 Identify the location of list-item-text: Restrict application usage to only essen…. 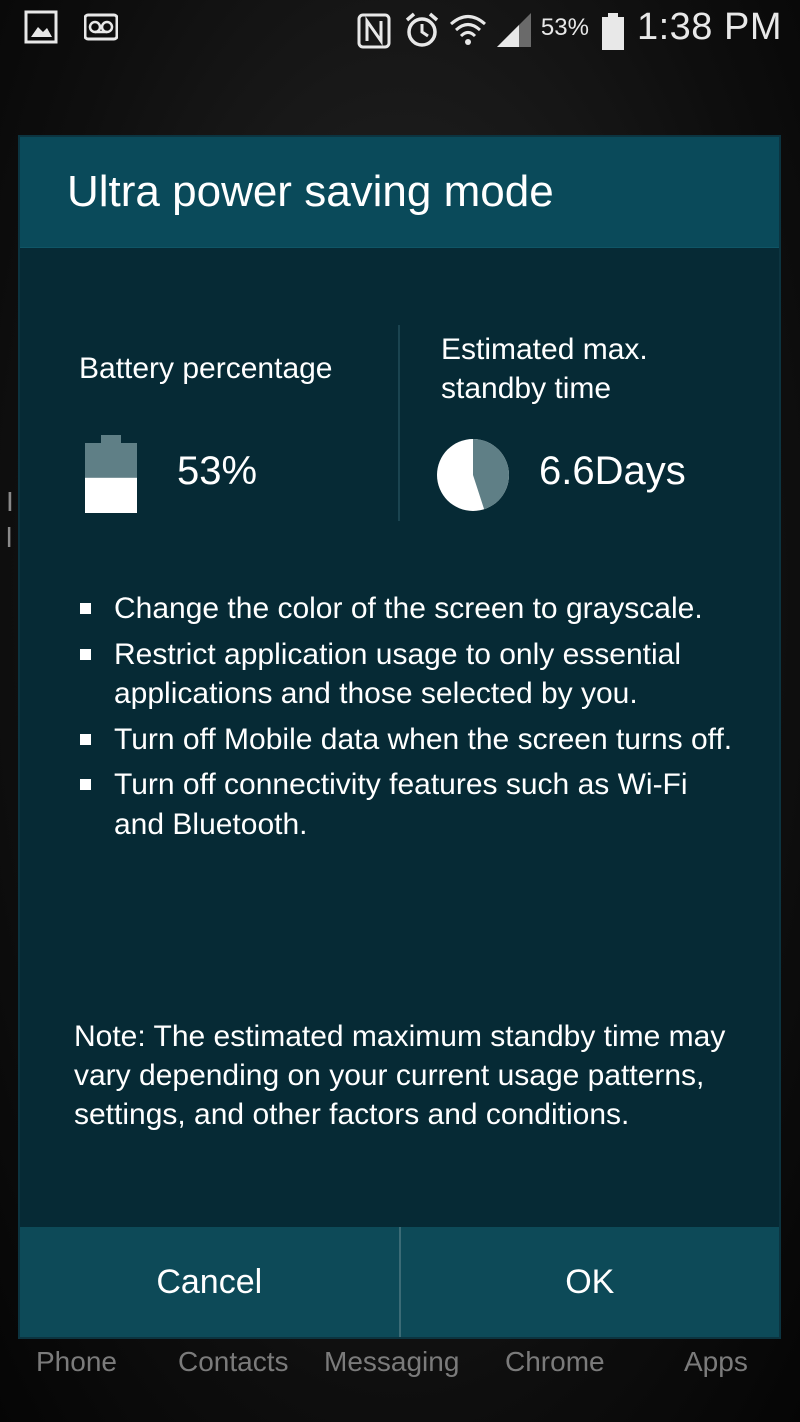
(397, 674).